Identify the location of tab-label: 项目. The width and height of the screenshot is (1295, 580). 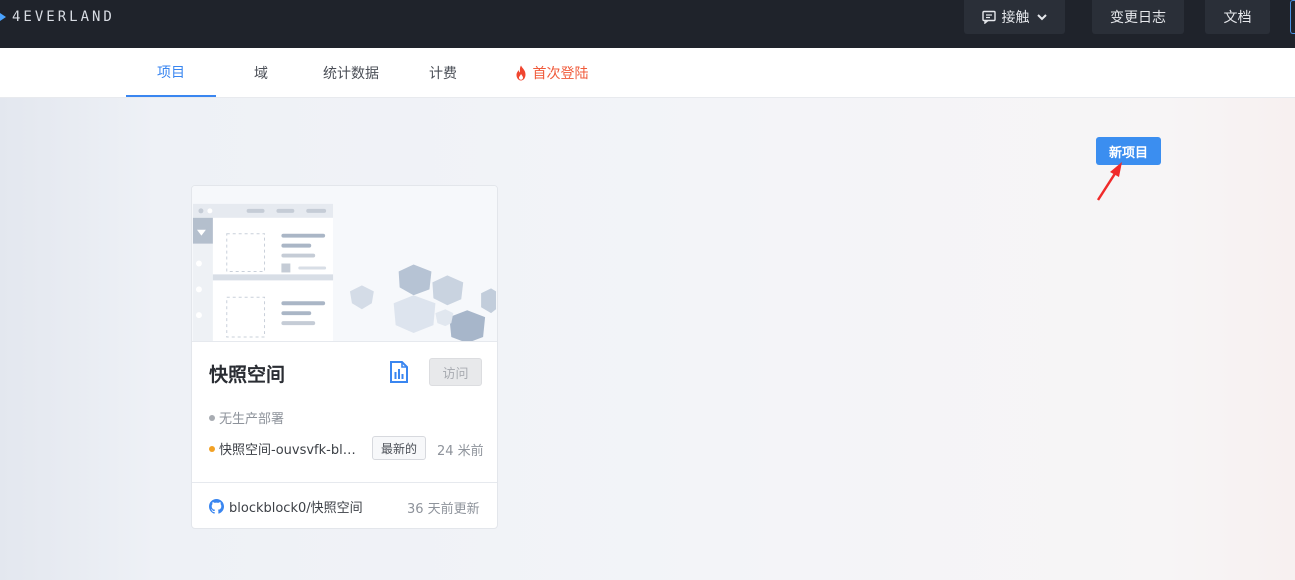
(171, 72).